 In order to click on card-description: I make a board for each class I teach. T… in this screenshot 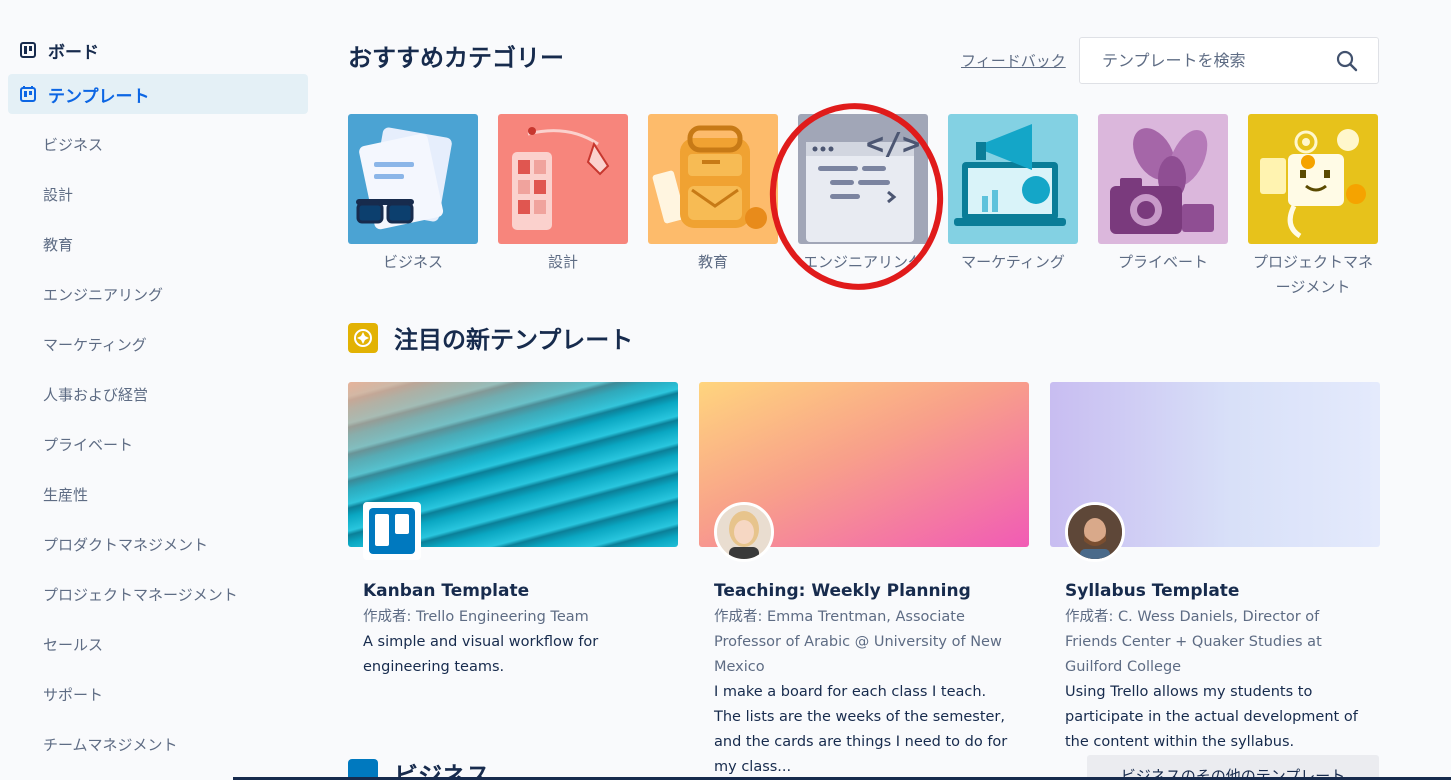, I will do `click(861, 729)`.